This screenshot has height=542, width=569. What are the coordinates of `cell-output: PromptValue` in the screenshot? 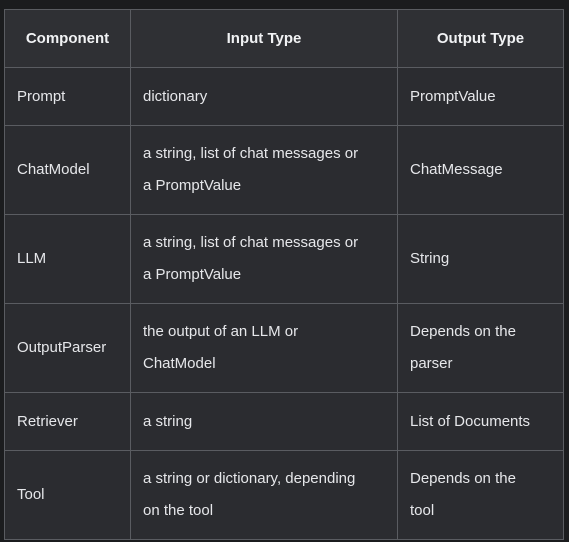 It's located at (480, 96).